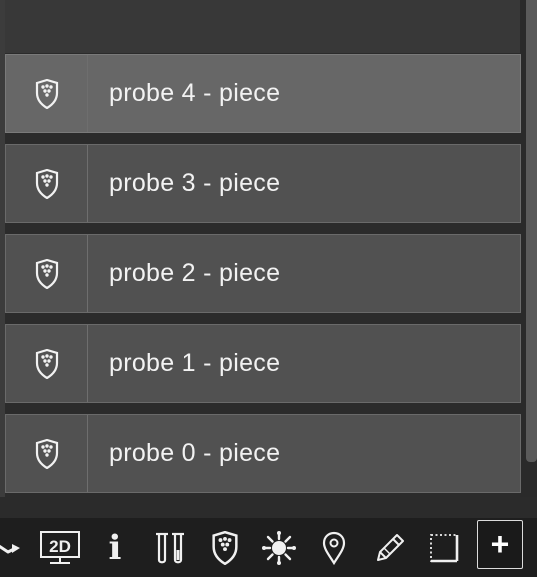 Image resolution: width=537 pixels, height=577 pixels. I want to click on layer-label: probe 0 - piece, so click(195, 453).